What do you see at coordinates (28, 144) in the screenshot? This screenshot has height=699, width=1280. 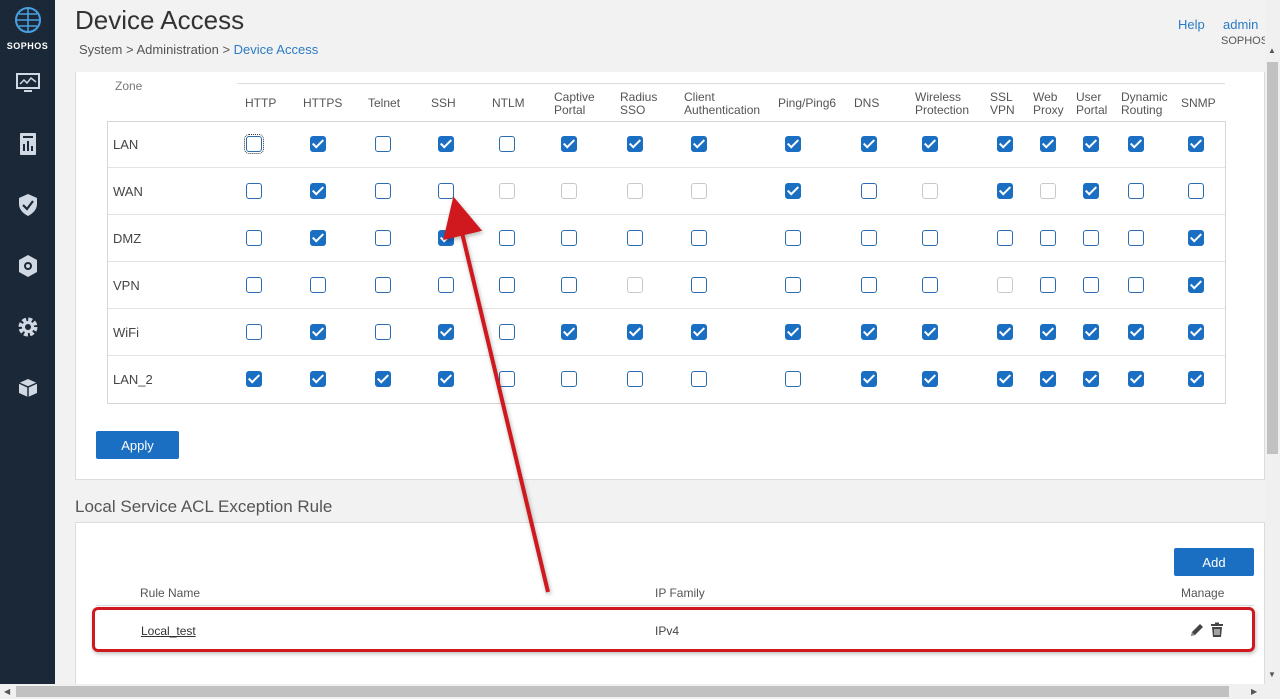 I see `report-icon` at bounding box center [28, 144].